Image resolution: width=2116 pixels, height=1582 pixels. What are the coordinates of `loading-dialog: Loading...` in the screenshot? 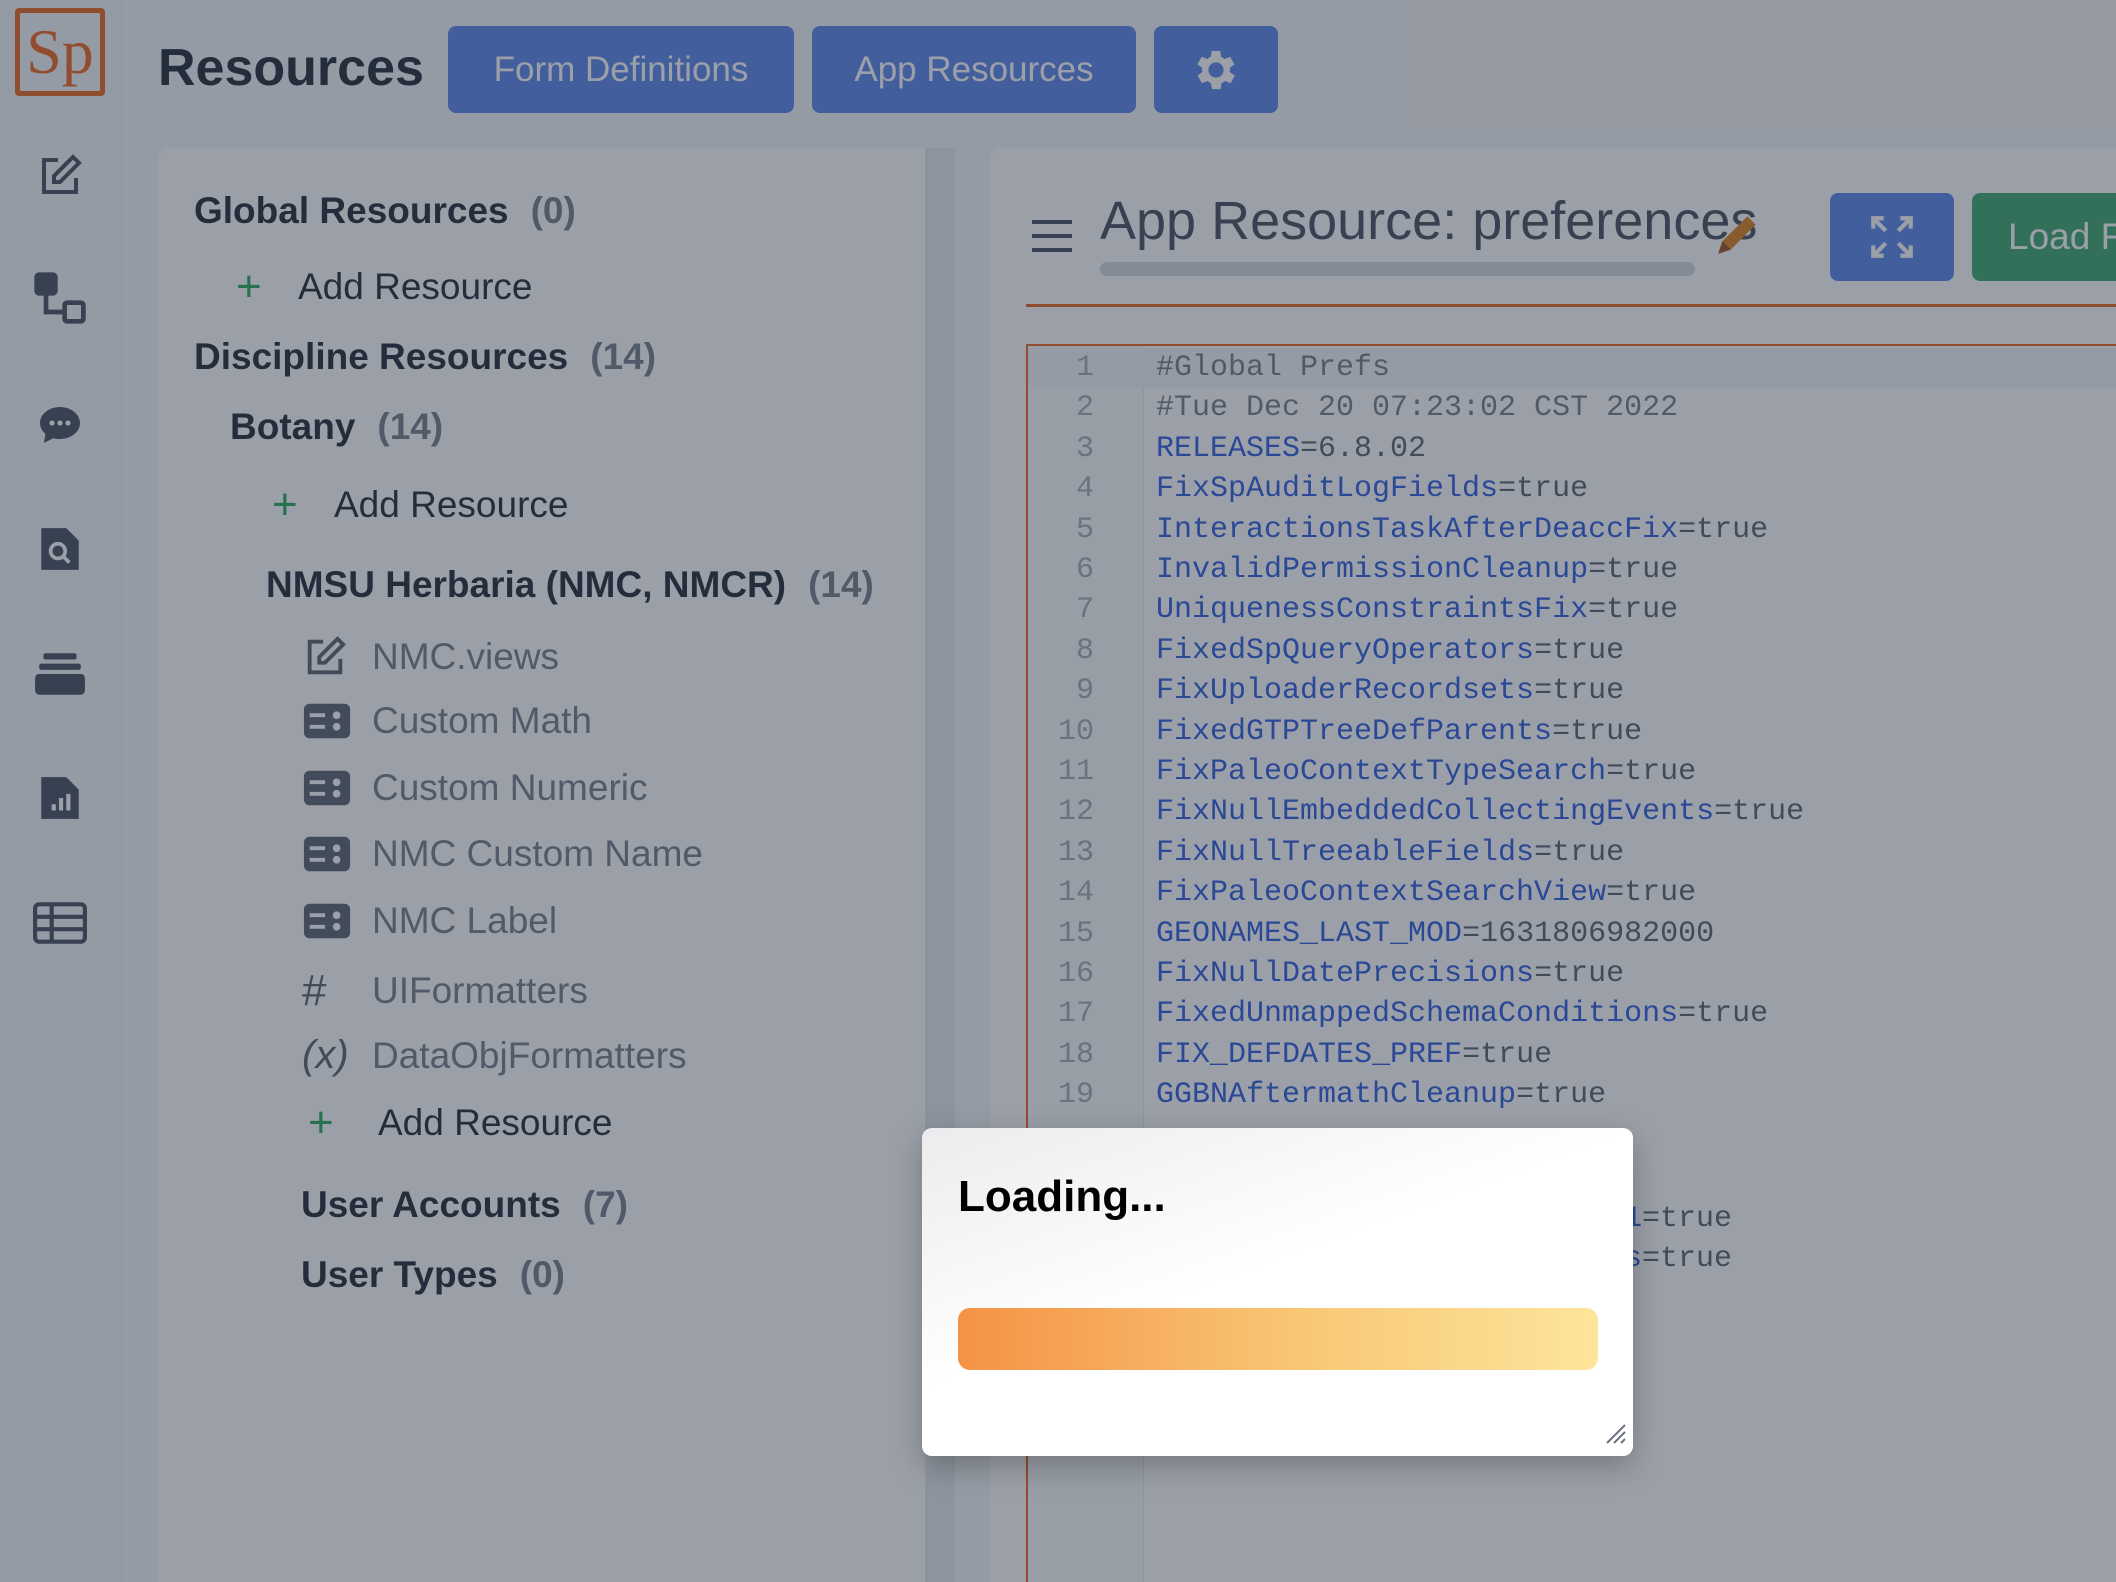 It's located at (1277, 1292).